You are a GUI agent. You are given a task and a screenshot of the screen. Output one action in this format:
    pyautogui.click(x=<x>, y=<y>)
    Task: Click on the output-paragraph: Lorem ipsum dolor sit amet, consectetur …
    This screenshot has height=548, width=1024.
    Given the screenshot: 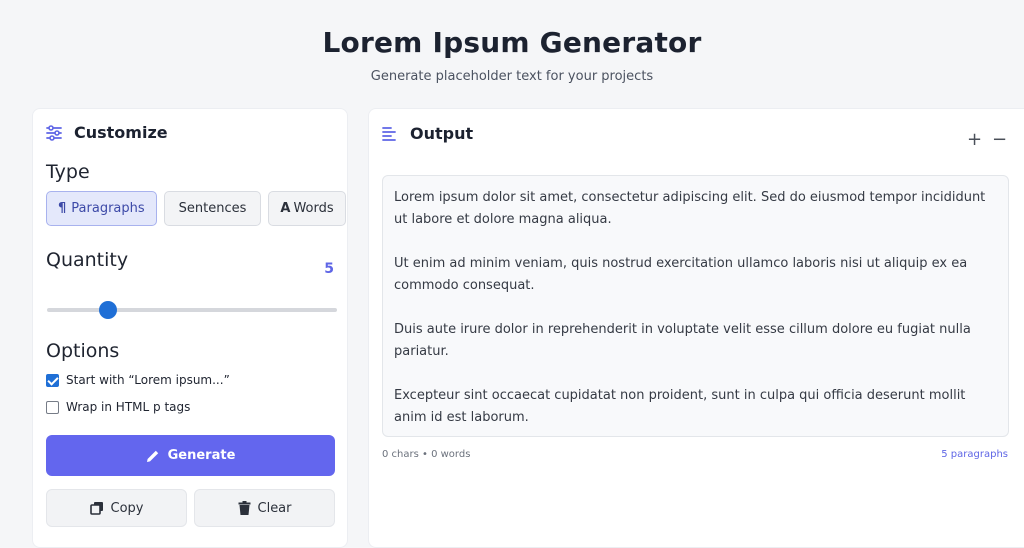 What is the action you would take?
    pyautogui.click(x=690, y=208)
    